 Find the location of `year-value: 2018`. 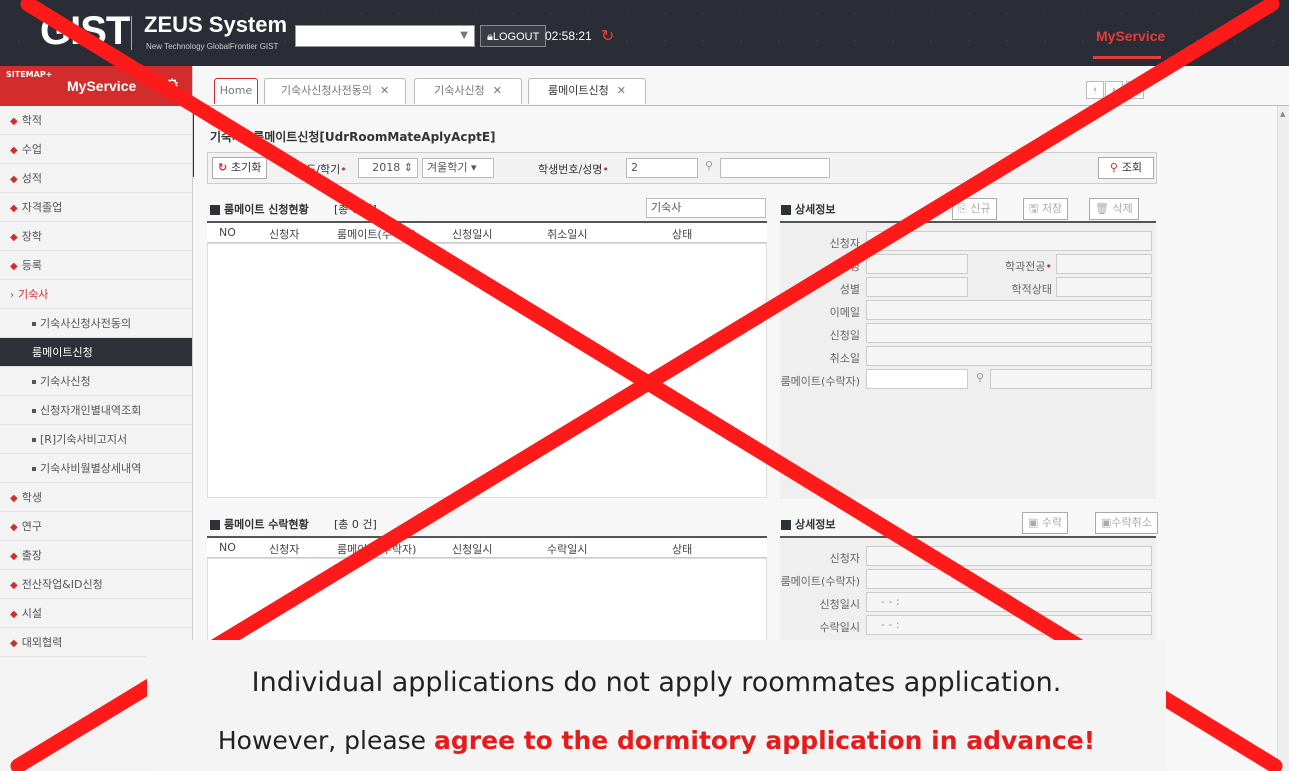

year-value: 2018 is located at coordinates (386, 167).